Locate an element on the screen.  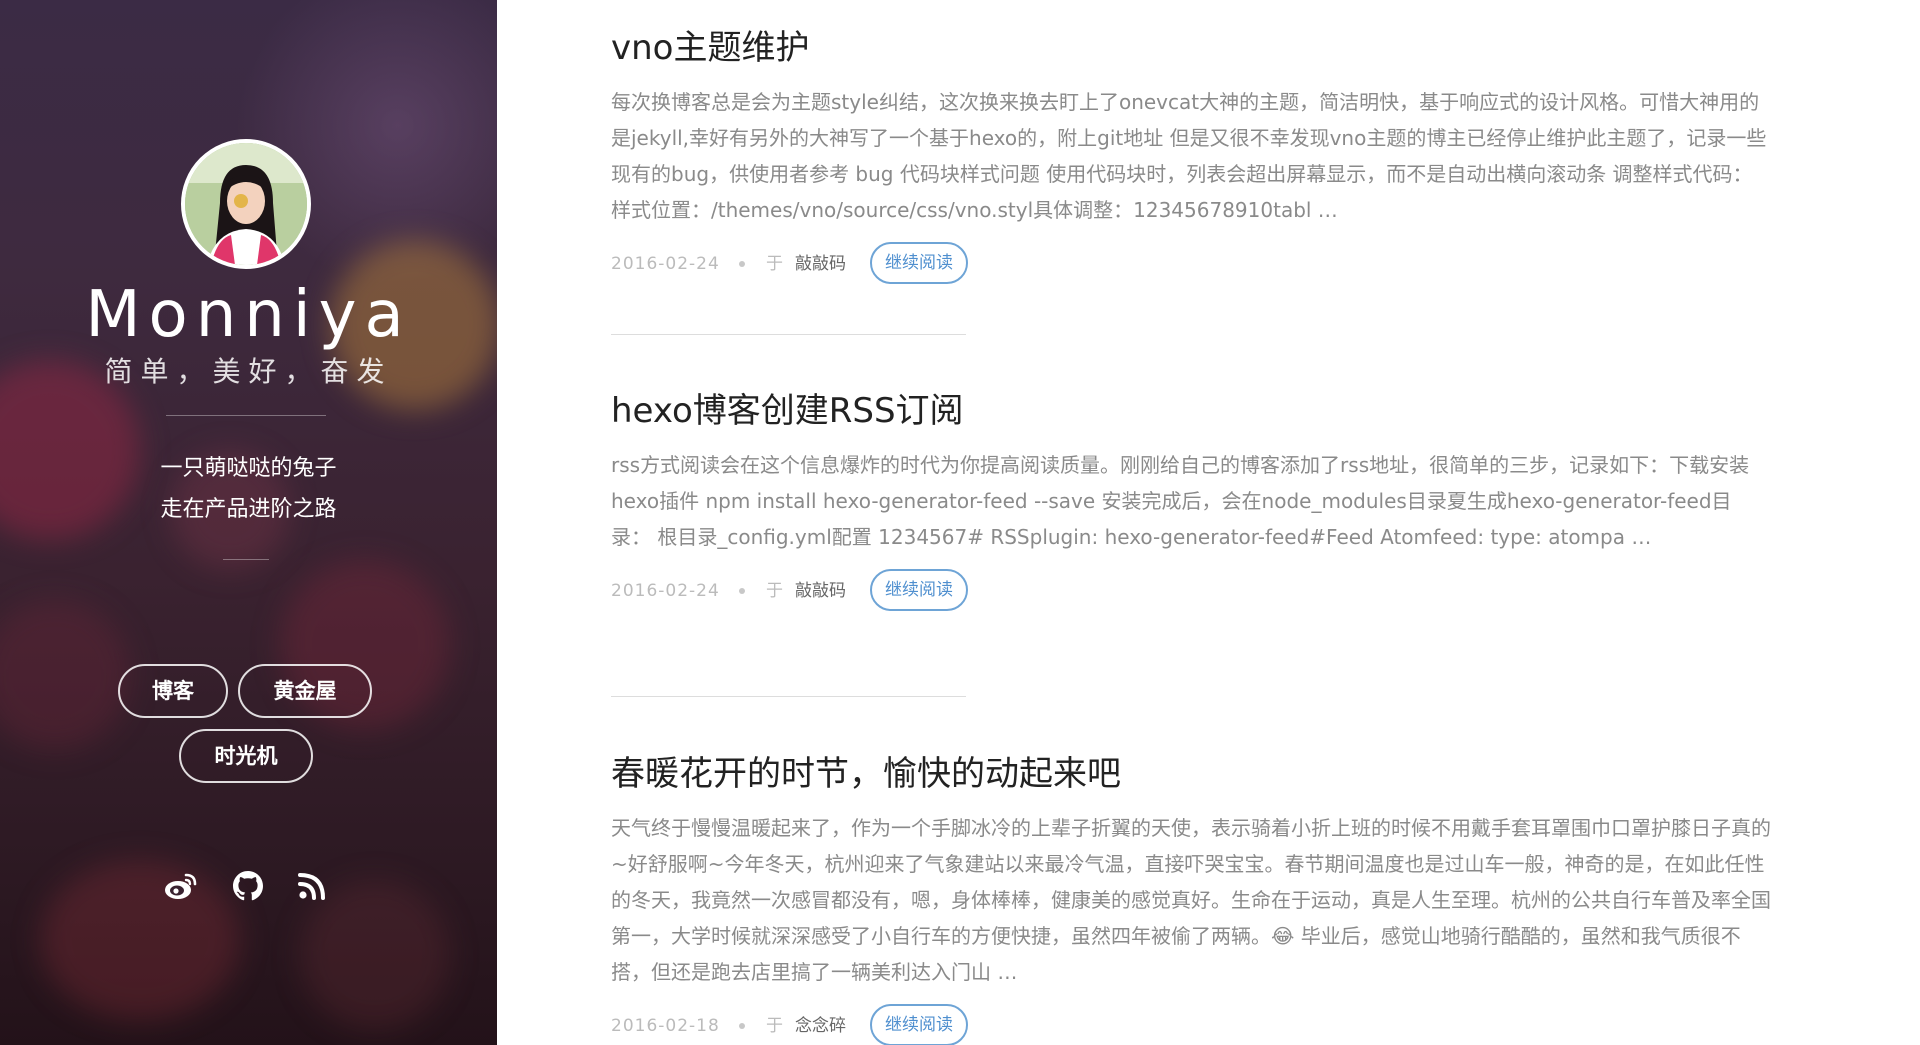
nav-golden-house-button: 黄金屋 is located at coordinates (305, 691).